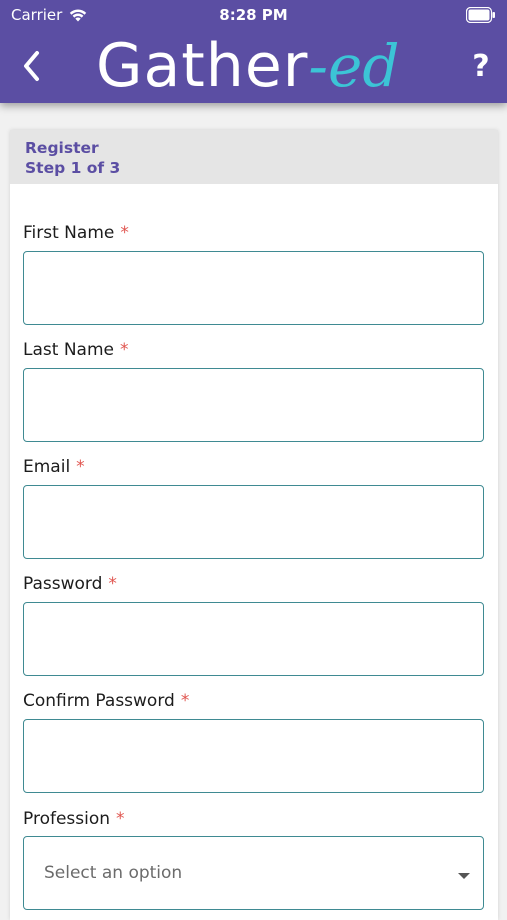 The image size is (507, 920). What do you see at coordinates (68, 350) in the screenshot?
I see `last-name-label-text: Last Name` at bounding box center [68, 350].